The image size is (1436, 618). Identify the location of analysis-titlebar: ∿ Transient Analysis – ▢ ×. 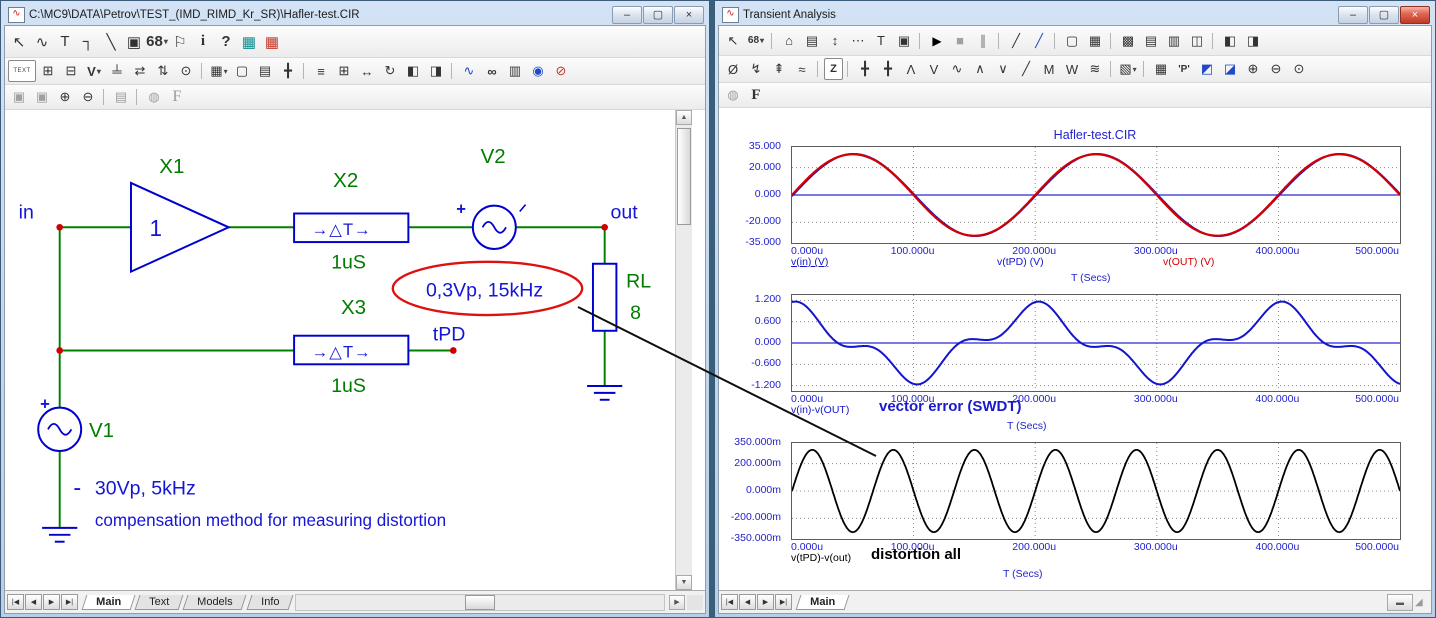
(1075, 14).